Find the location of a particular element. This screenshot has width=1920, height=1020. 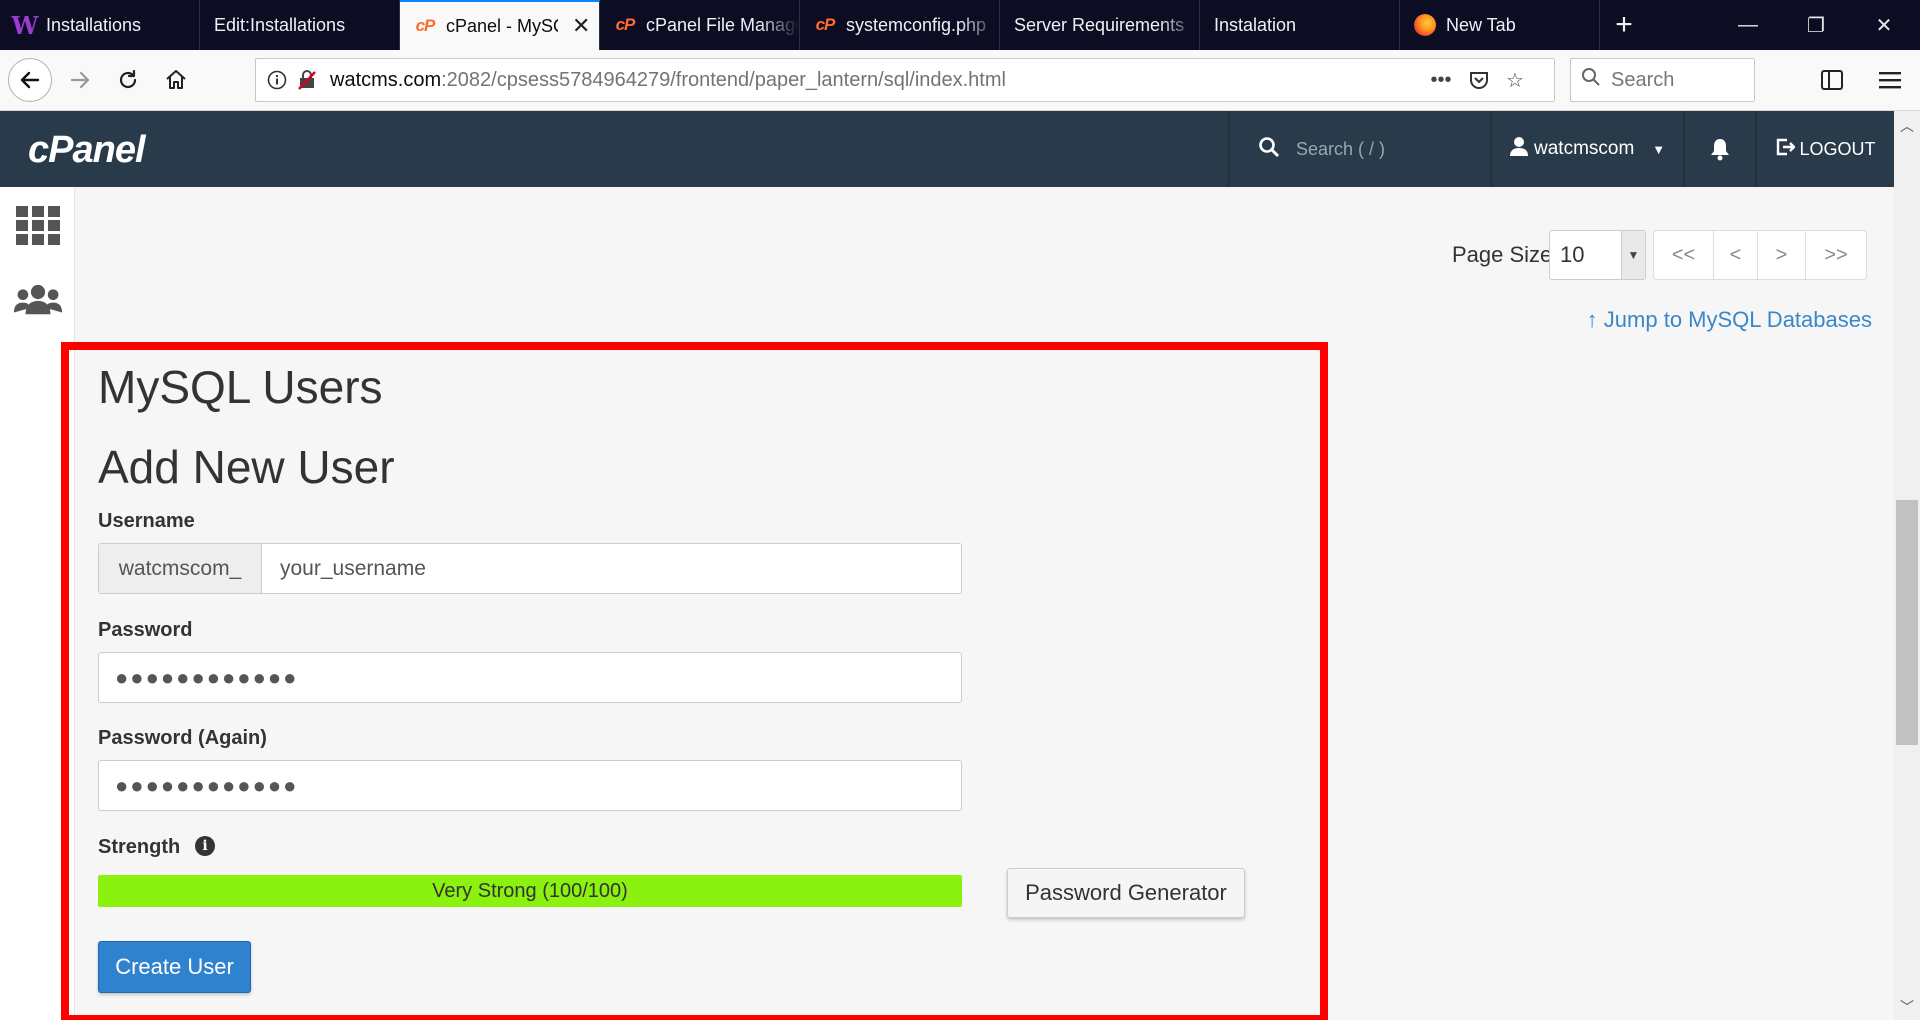

back-arrow-icon is located at coordinates (30, 80).